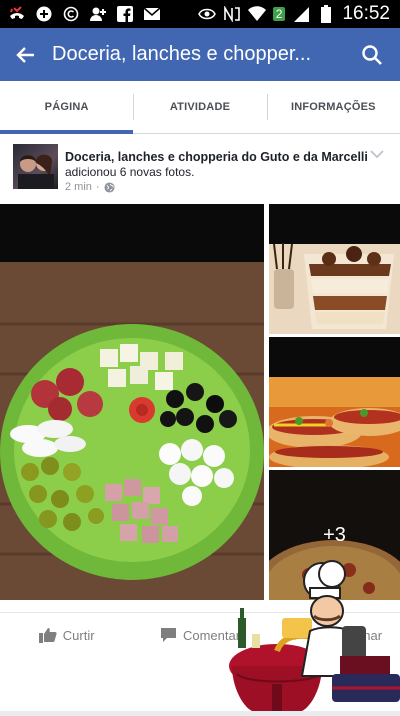 The width and height of the screenshot is (400, 716). I want to click on post-action-text: adicionou 6 novas fotos., so click(130, 172).